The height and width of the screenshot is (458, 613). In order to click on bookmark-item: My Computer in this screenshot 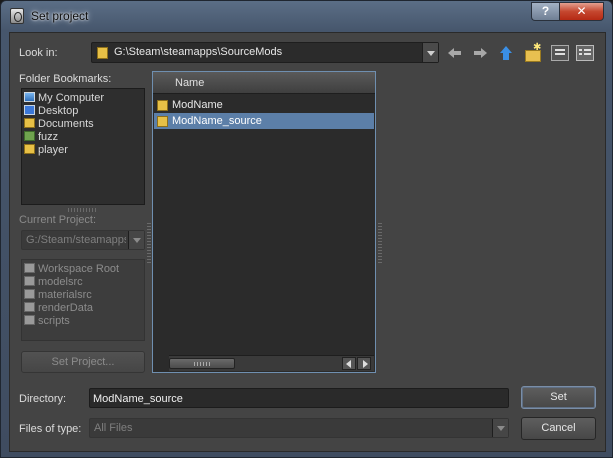, I will do `click(64, 98)`.